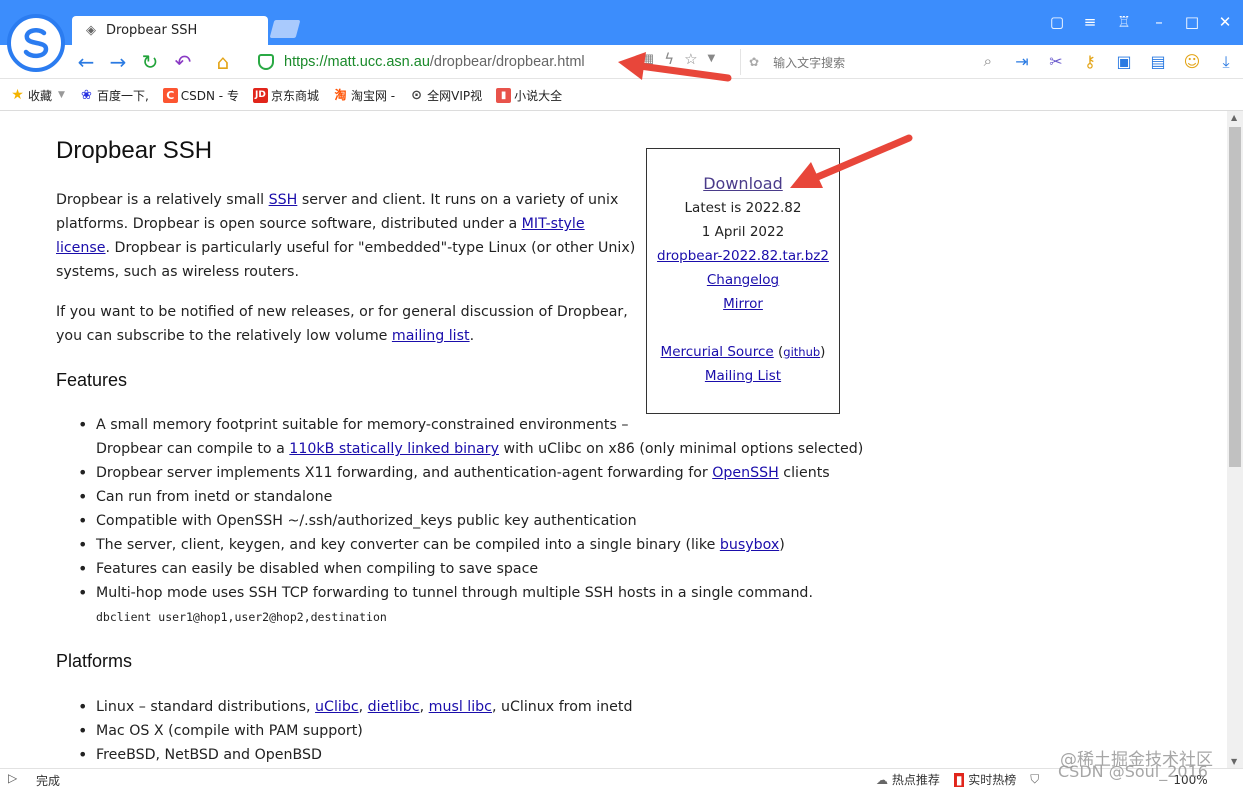 The width and height of the screenshot is (1243, 790). What do you see at coordinates (337, 707) in the screenshot?
I see `uclibc-link: uClibc` at bounding box center [337, 707].